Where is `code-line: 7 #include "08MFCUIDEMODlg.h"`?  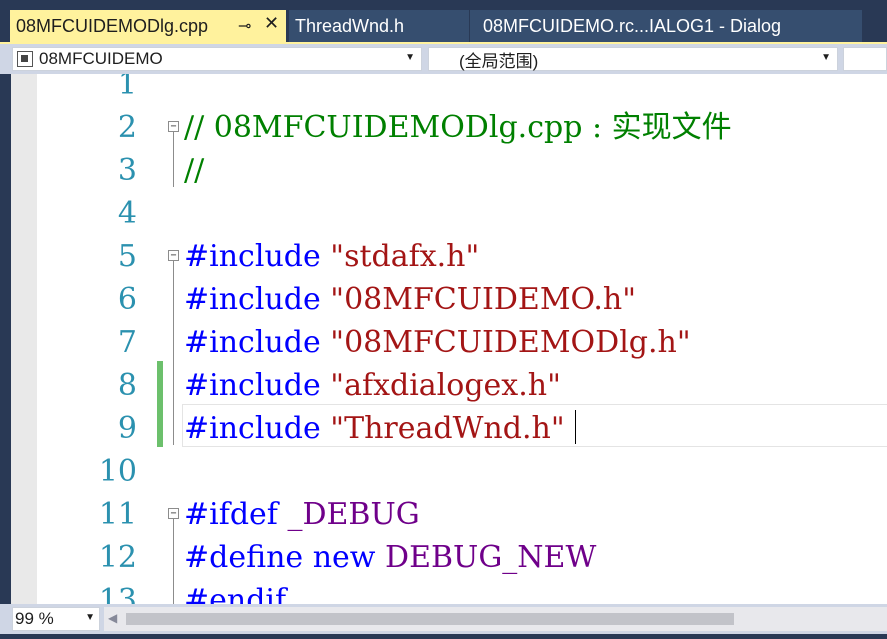
code-line: 7 #include "08MFCUIDEMODlg.h" is located at coordinates (449, 342).